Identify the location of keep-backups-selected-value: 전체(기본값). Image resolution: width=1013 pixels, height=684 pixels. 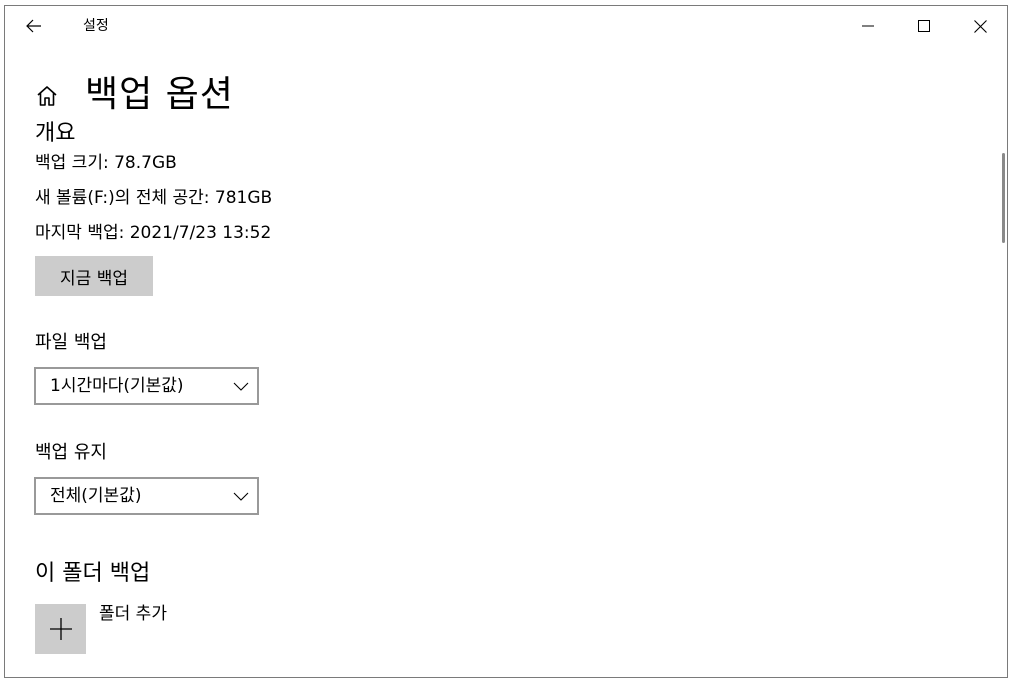
(96, 496).